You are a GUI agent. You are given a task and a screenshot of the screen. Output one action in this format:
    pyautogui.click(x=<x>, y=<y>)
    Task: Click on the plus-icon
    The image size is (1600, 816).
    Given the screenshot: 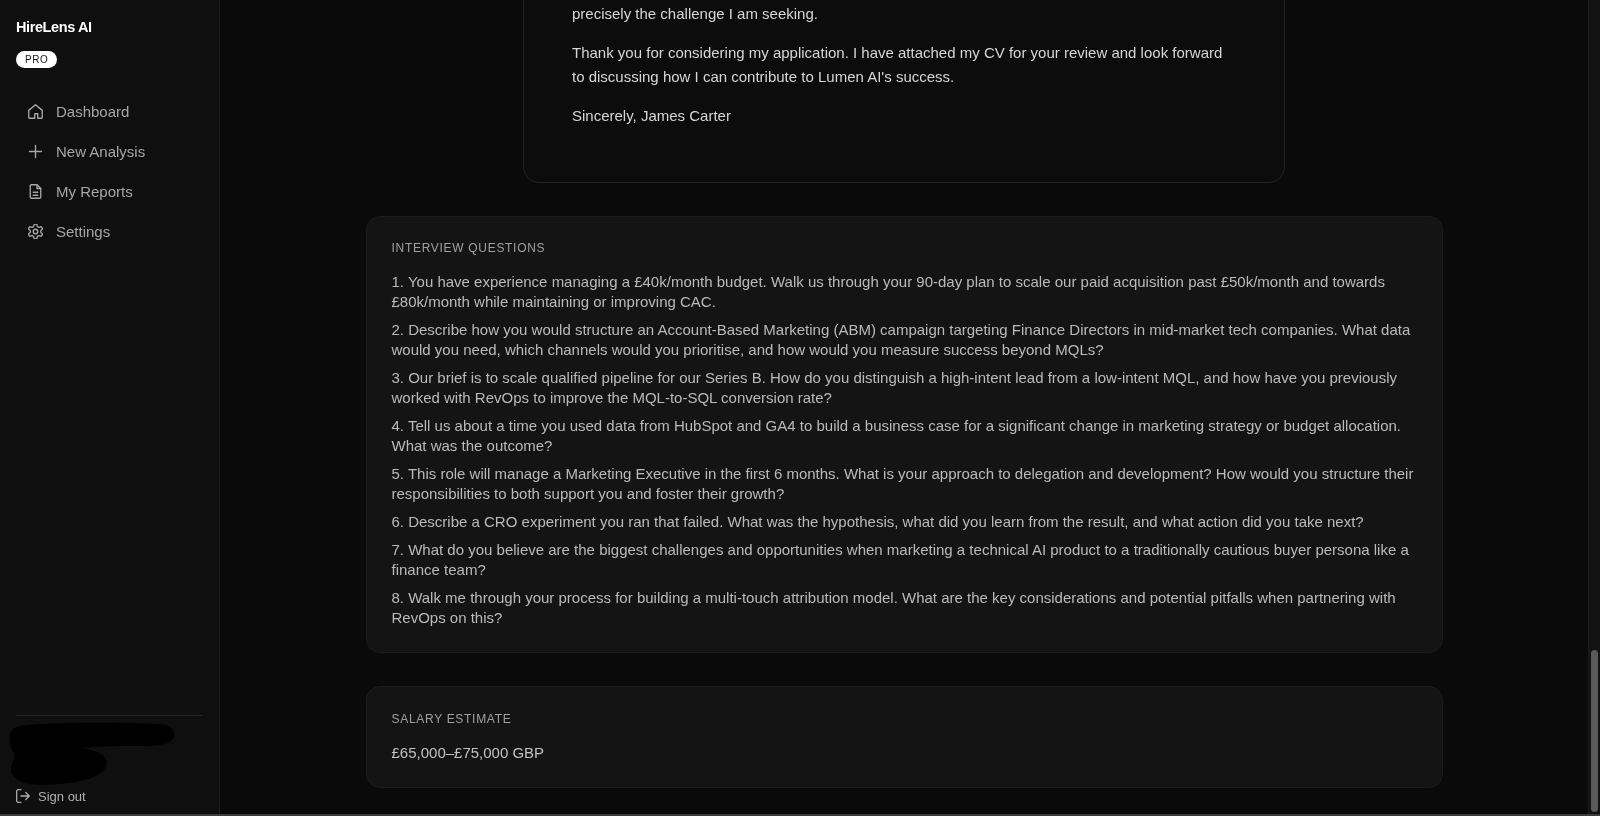 What is the action you would take?
    pyautogui.click(x=35, y=151)
    